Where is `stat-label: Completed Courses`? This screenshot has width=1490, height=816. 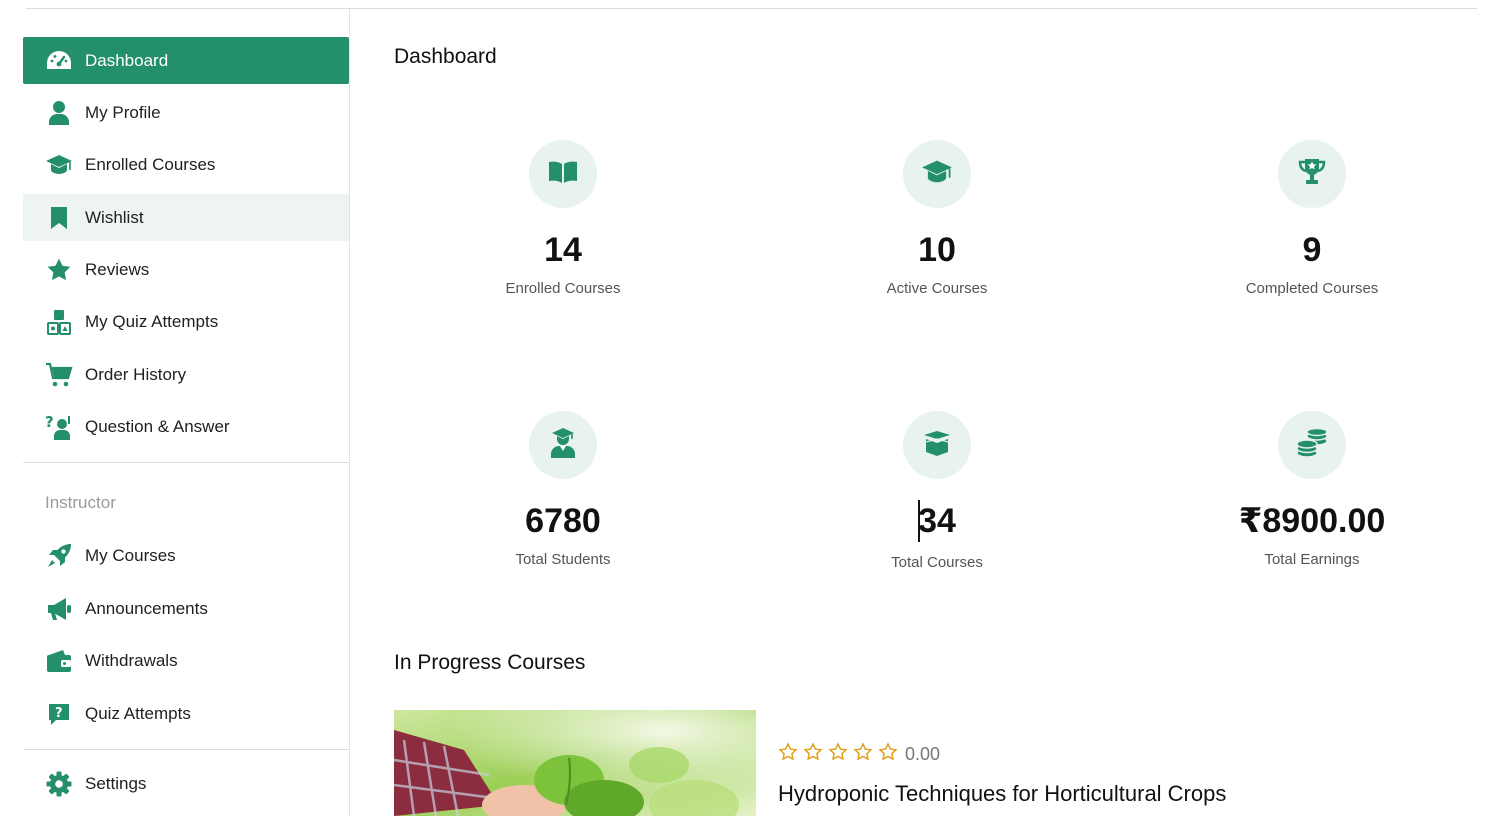
stat-label: Completed Courses is located at coordinates (1312, 288).